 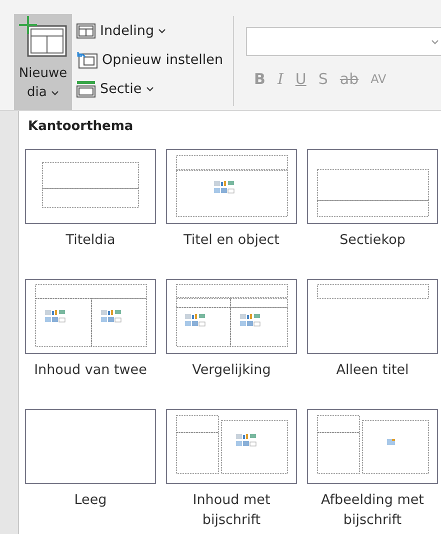 I want to click on layout-option: Titel en object, so click(x=231, y=214).